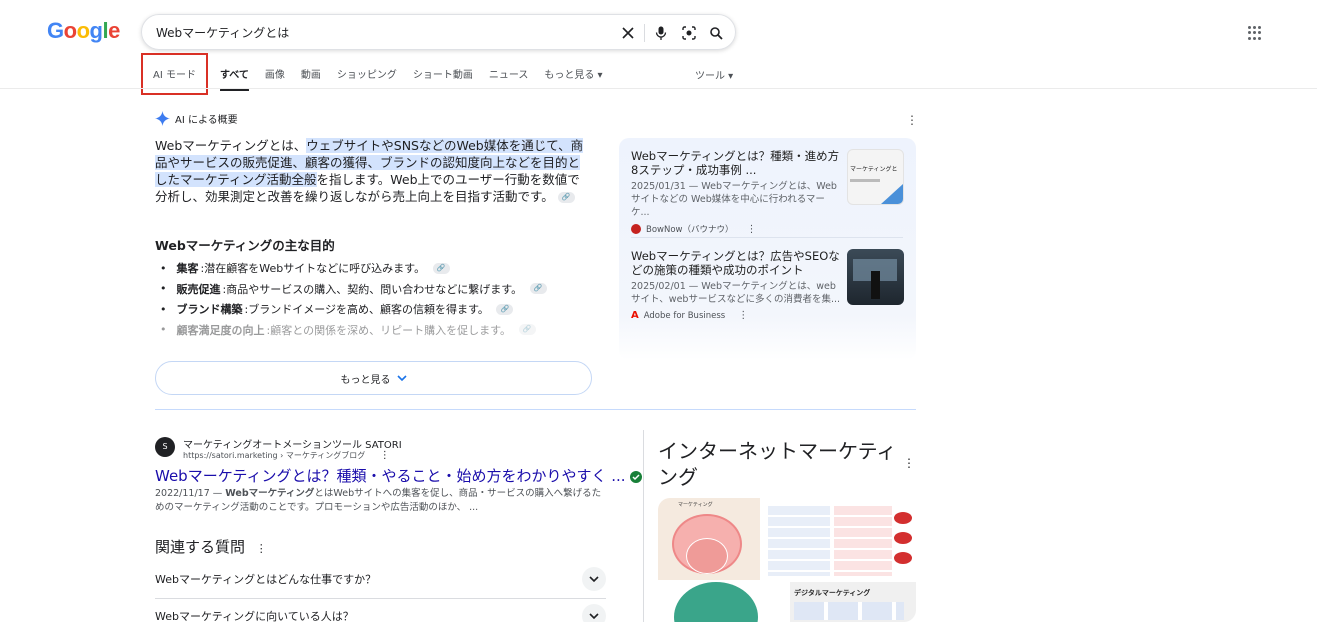 This screenshot has height=622, width=1317. Describe the element at coordinates (573, 73) in the screenshot. I see `tab-more: もっと見る ▾` at that location.